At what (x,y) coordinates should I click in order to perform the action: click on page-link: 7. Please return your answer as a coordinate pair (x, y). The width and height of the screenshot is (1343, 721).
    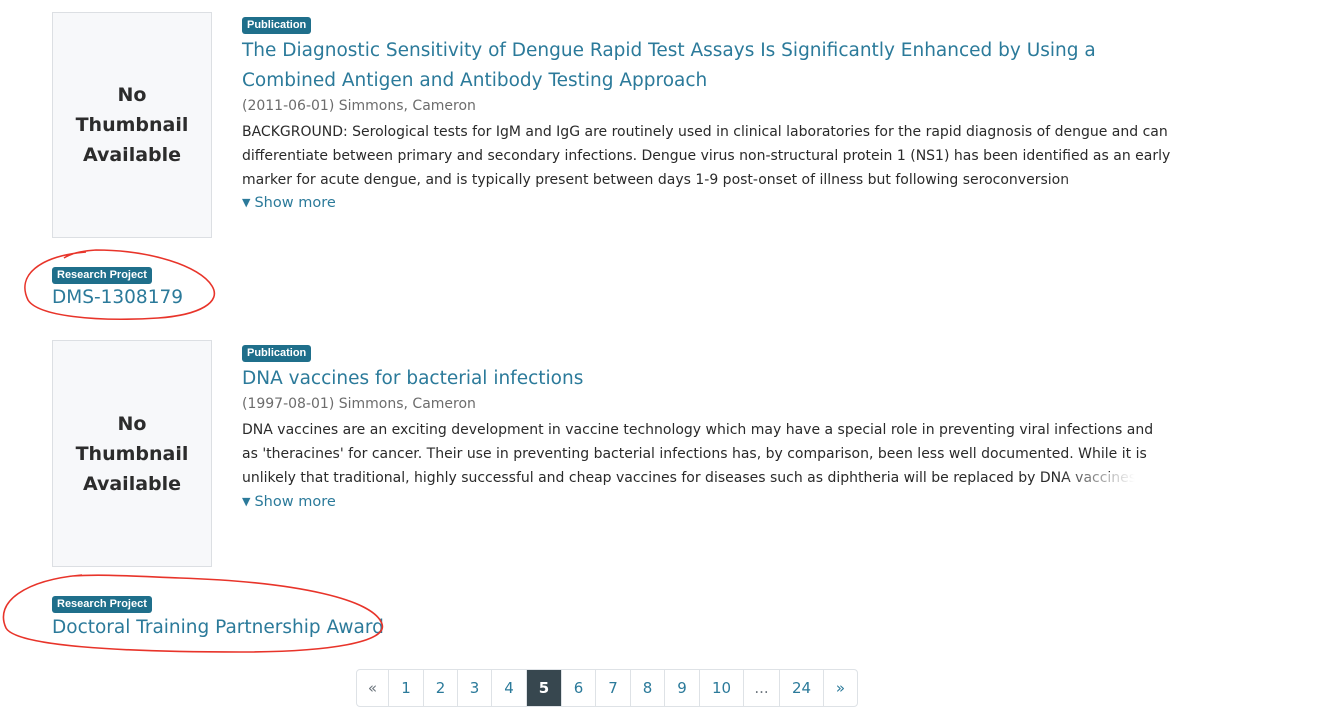
    Looking at the image, I should click on (613, 688).